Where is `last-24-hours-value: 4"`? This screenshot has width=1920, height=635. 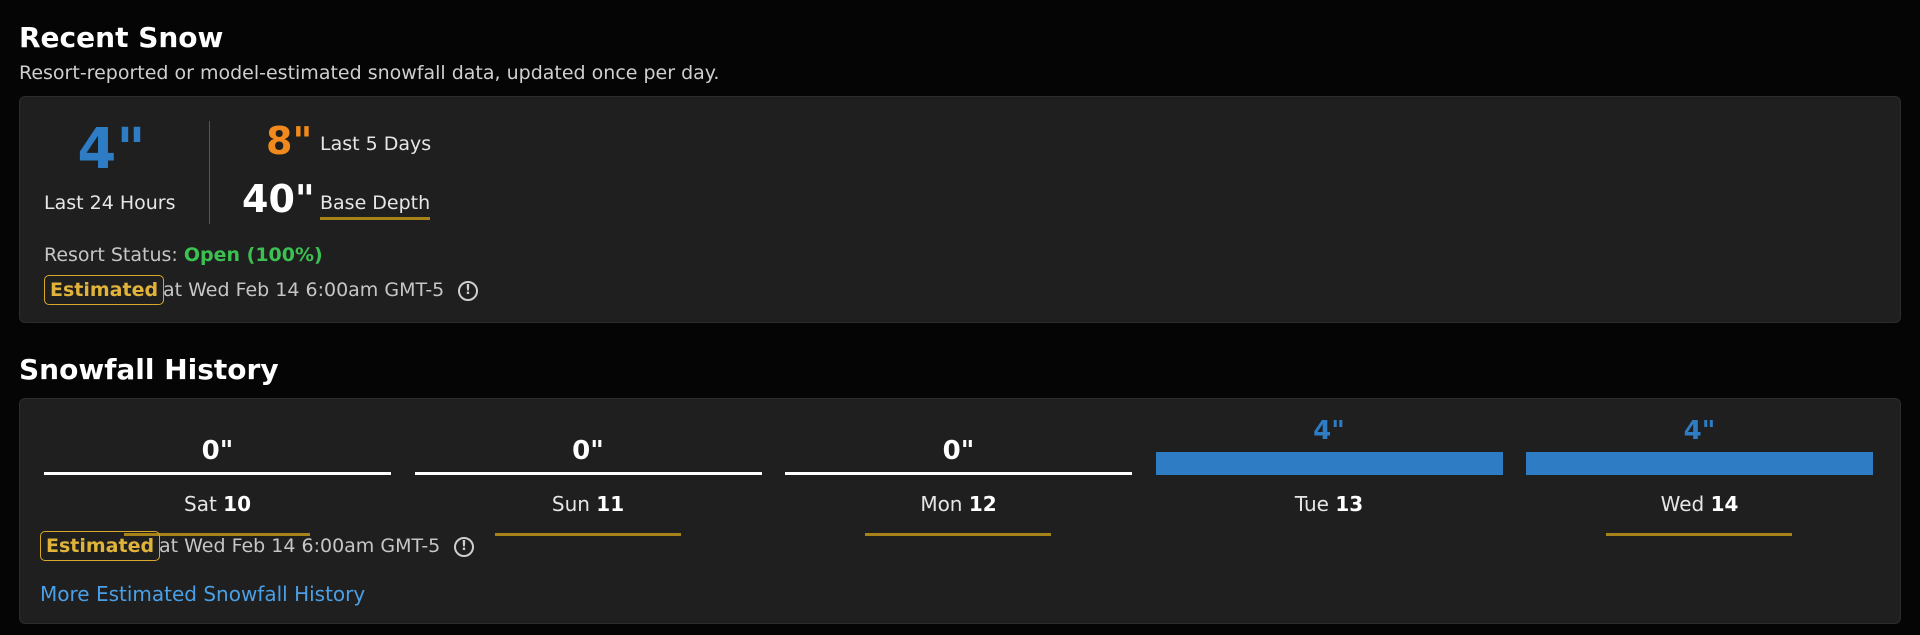
last-24-hours-value: 4" is located at coordinates (111, 149).